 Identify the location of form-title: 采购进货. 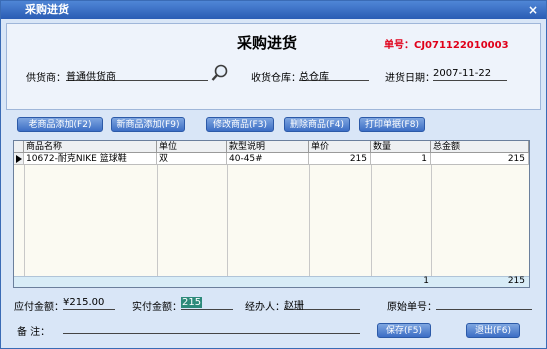
(267, 43).